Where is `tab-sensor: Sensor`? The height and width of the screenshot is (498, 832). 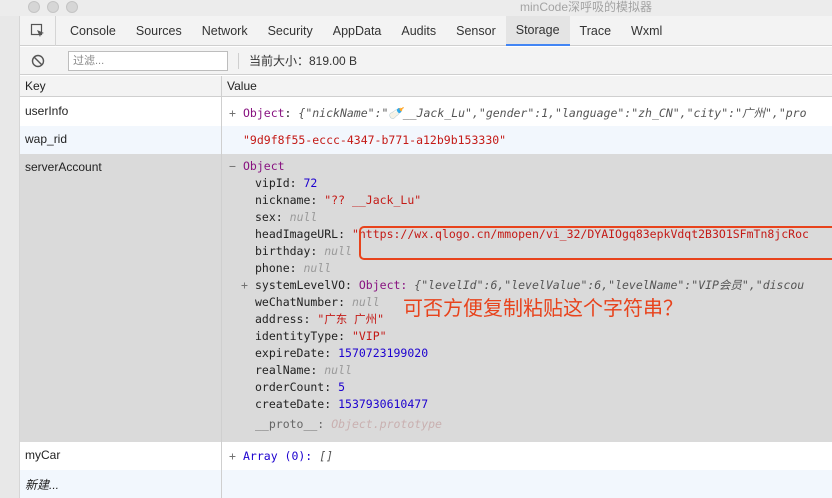
tab-sensor: Sensor is located at coordinates (476, 31).